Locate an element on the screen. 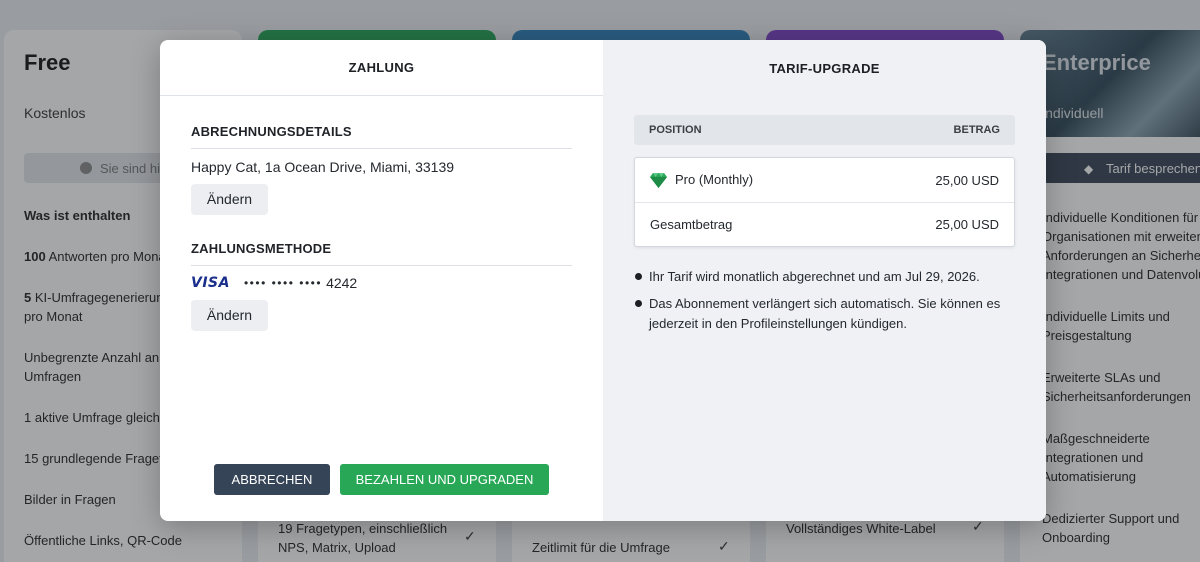  visa-logo-icon: VISA is located at coordinates (210, 283).